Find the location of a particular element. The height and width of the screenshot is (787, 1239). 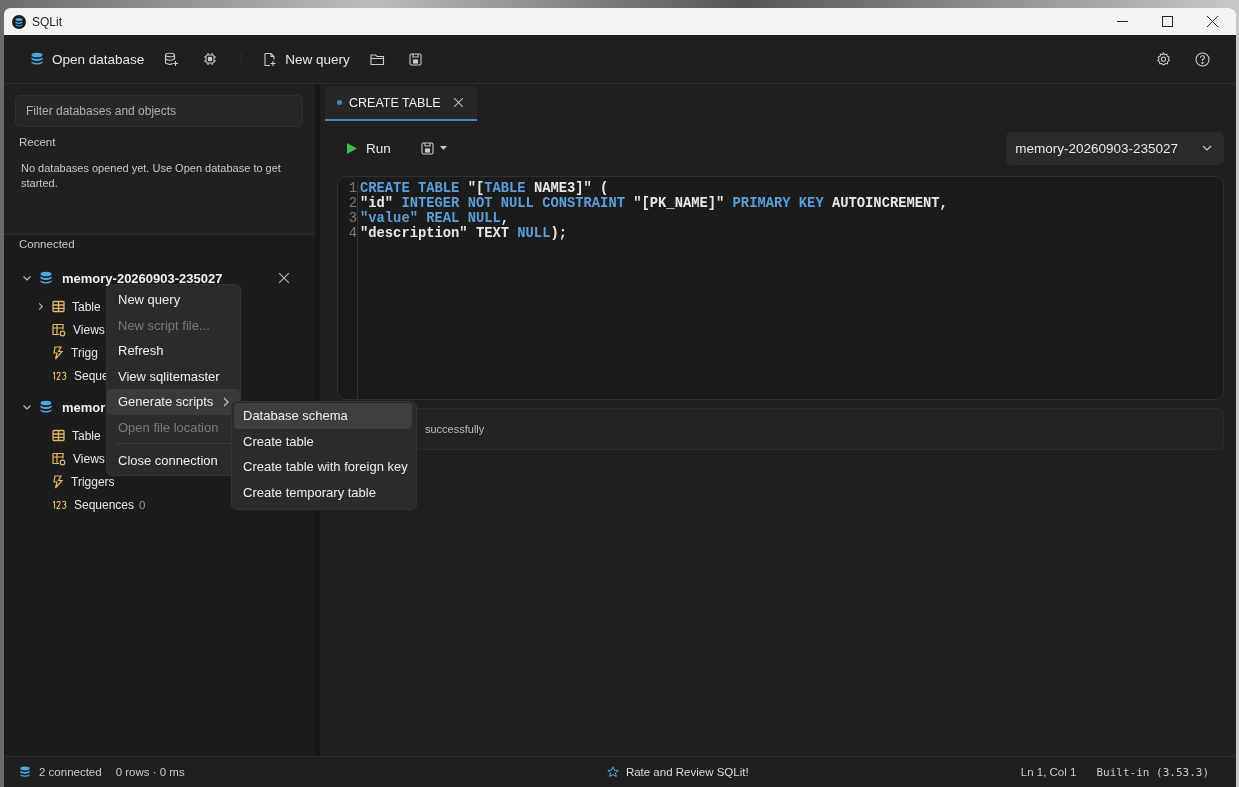

code-line: "description" TEXT NULL); is located at coordinates (464, 233).